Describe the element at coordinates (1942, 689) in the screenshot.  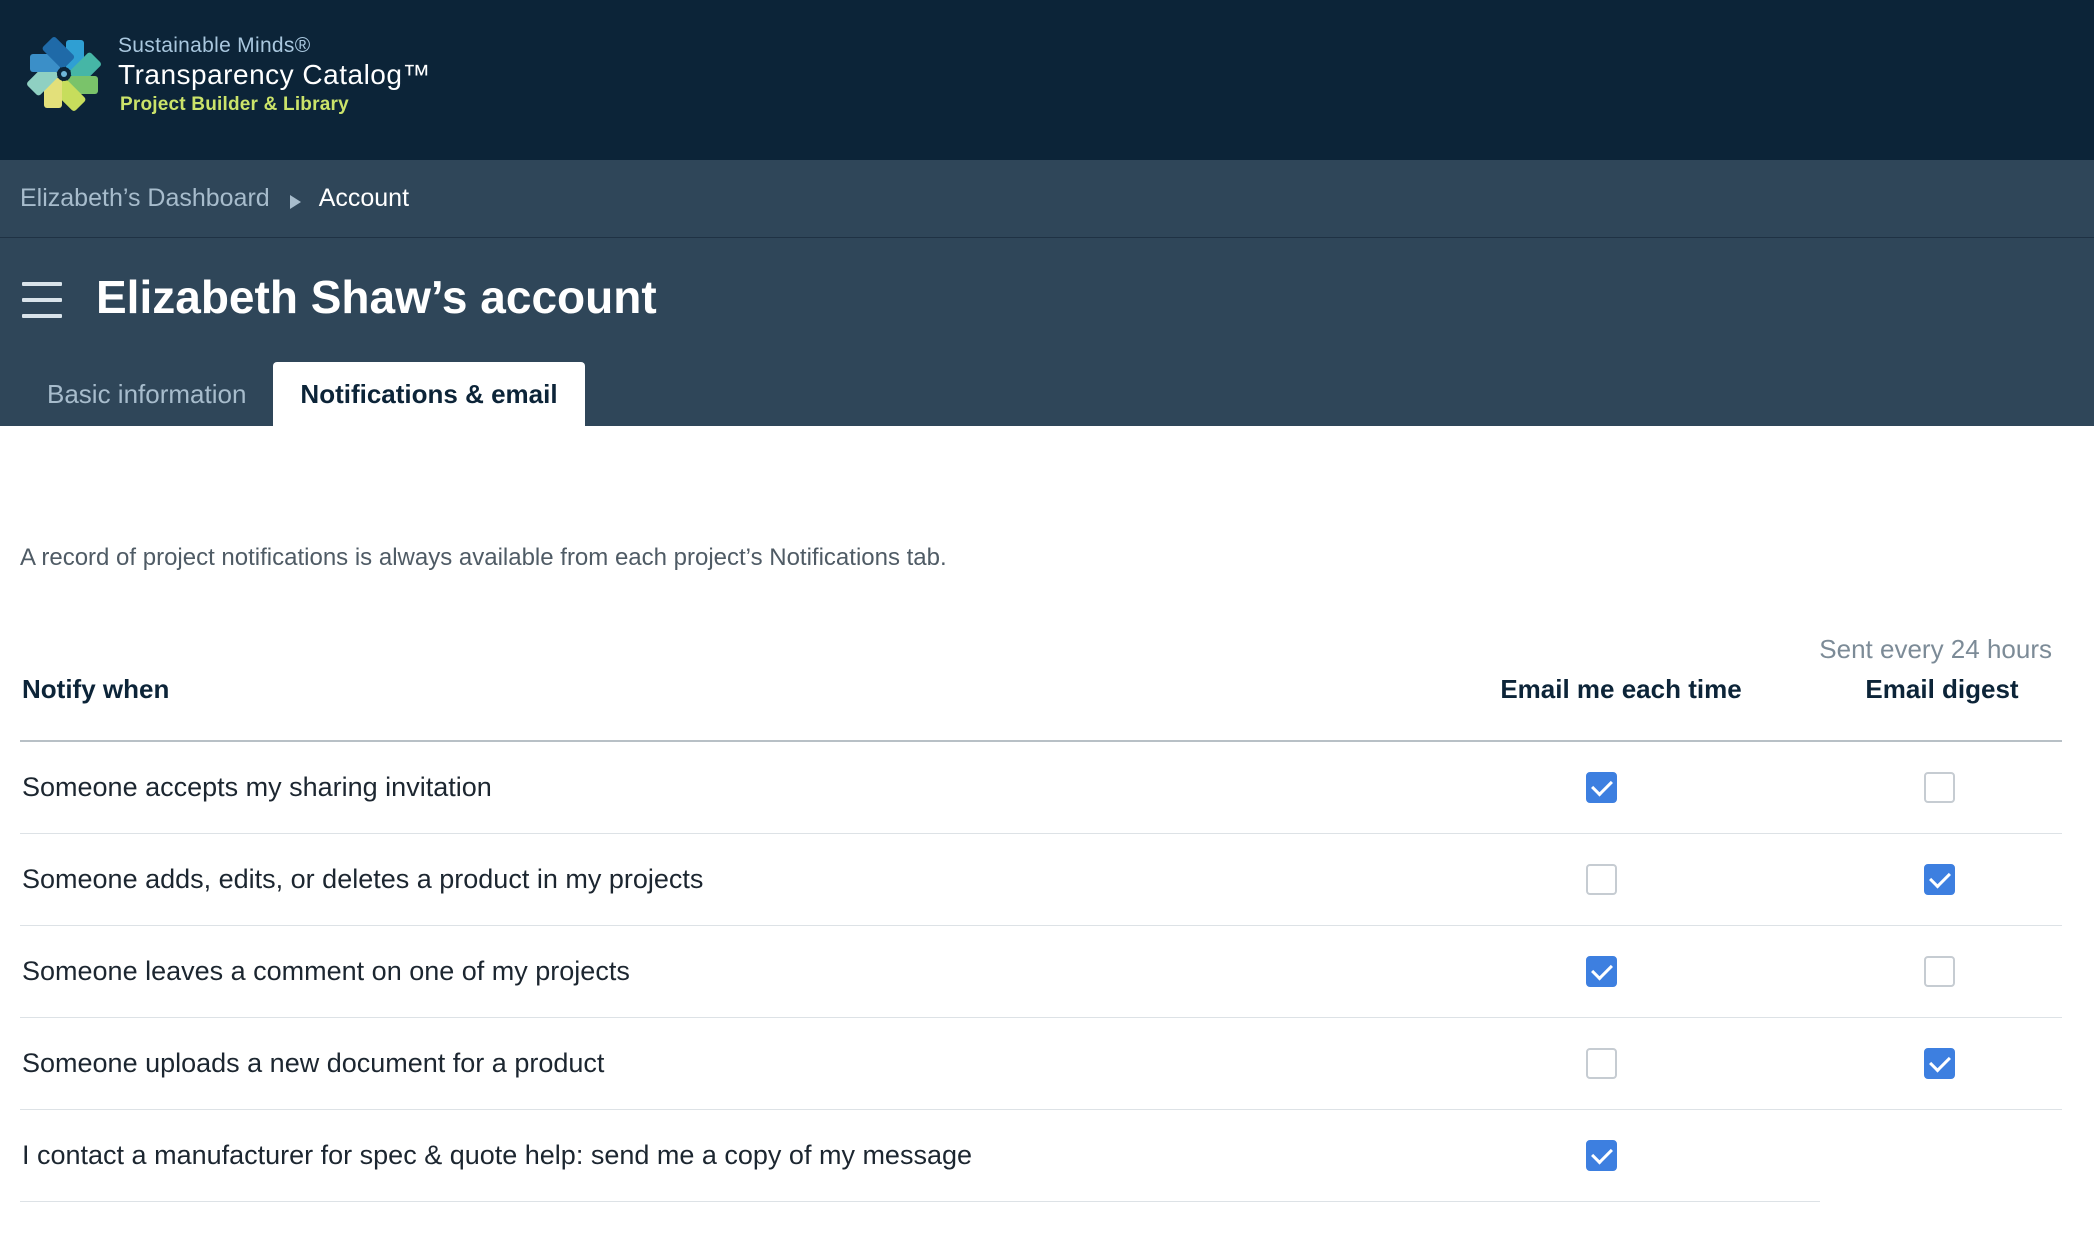
I see `column-header-email-digest: Email digest` at that location.